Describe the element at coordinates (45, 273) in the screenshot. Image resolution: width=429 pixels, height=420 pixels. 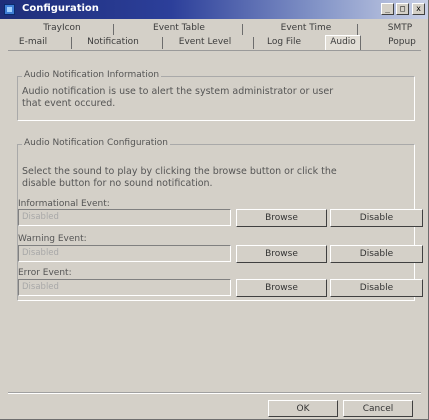
I see `error-event-label: Error Event:` at that location.